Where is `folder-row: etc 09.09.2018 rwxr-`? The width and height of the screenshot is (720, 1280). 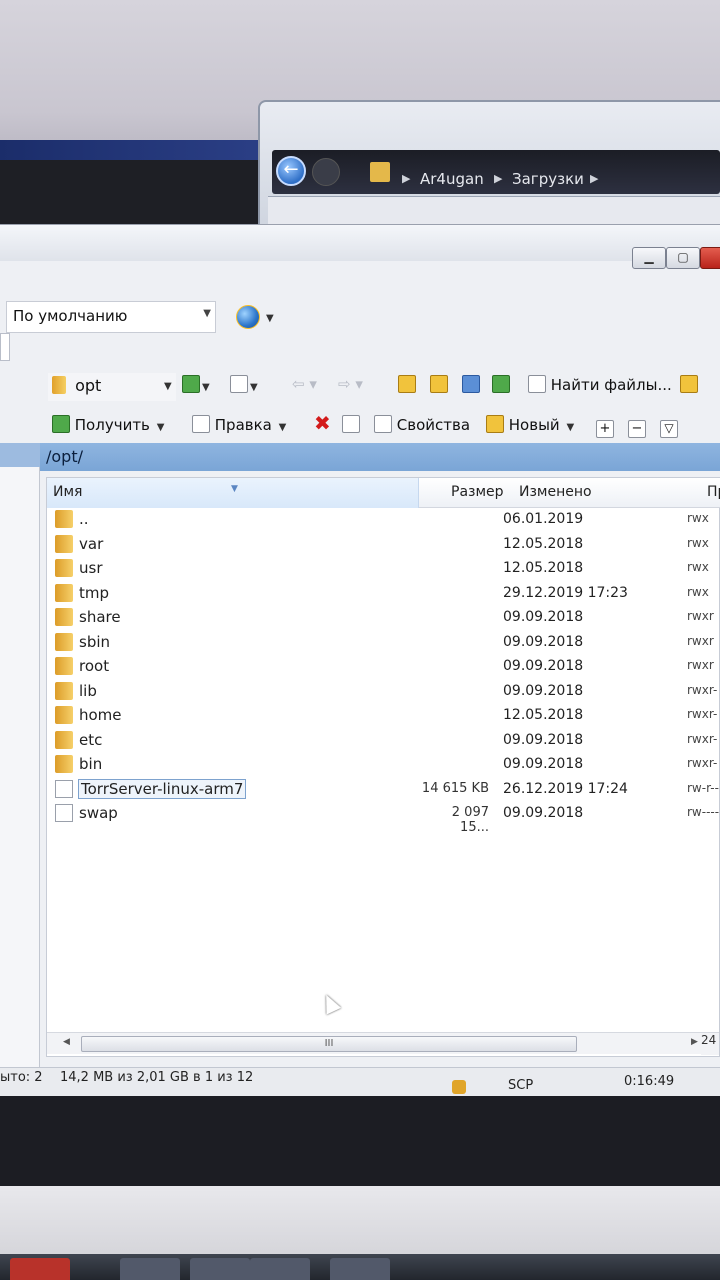 folder-row: etc 09.09.2018 rwxr- is located at coordinates (383, 741).